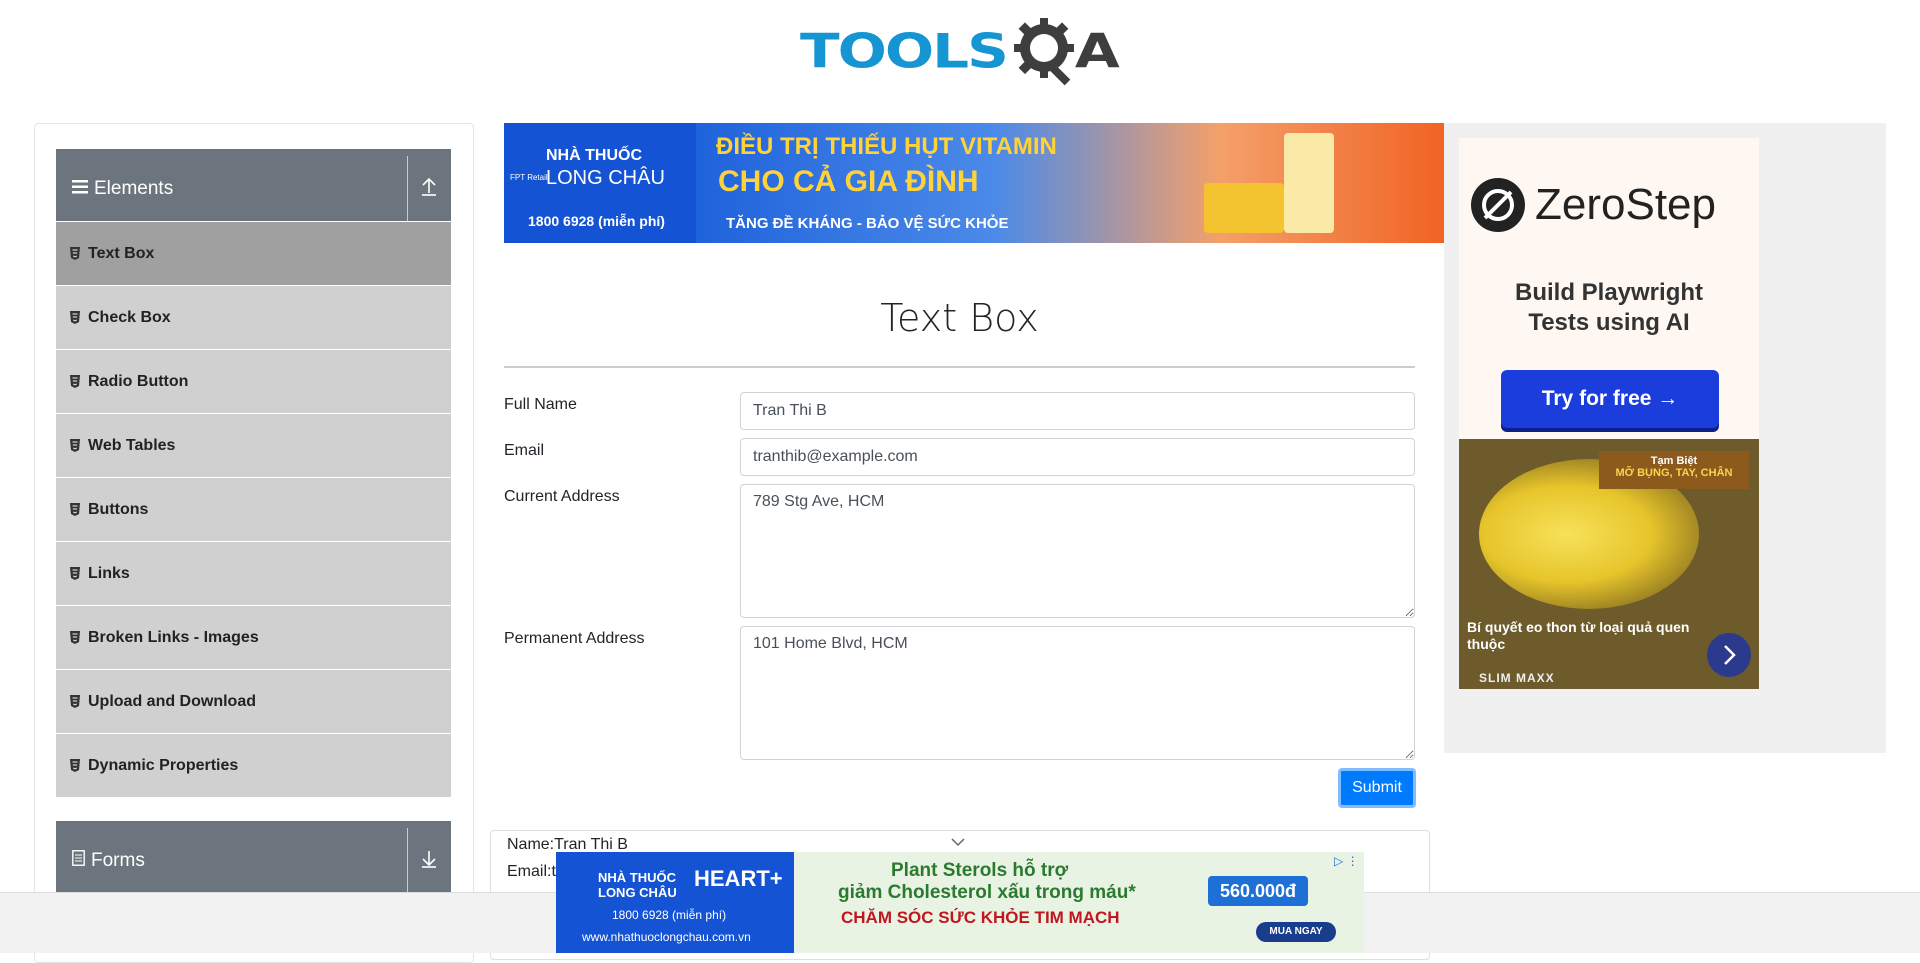  I want to click on banana-badge: Tạm Biệt MỠ BỤNG, TAY, CHÂN, so click(1674, 470).